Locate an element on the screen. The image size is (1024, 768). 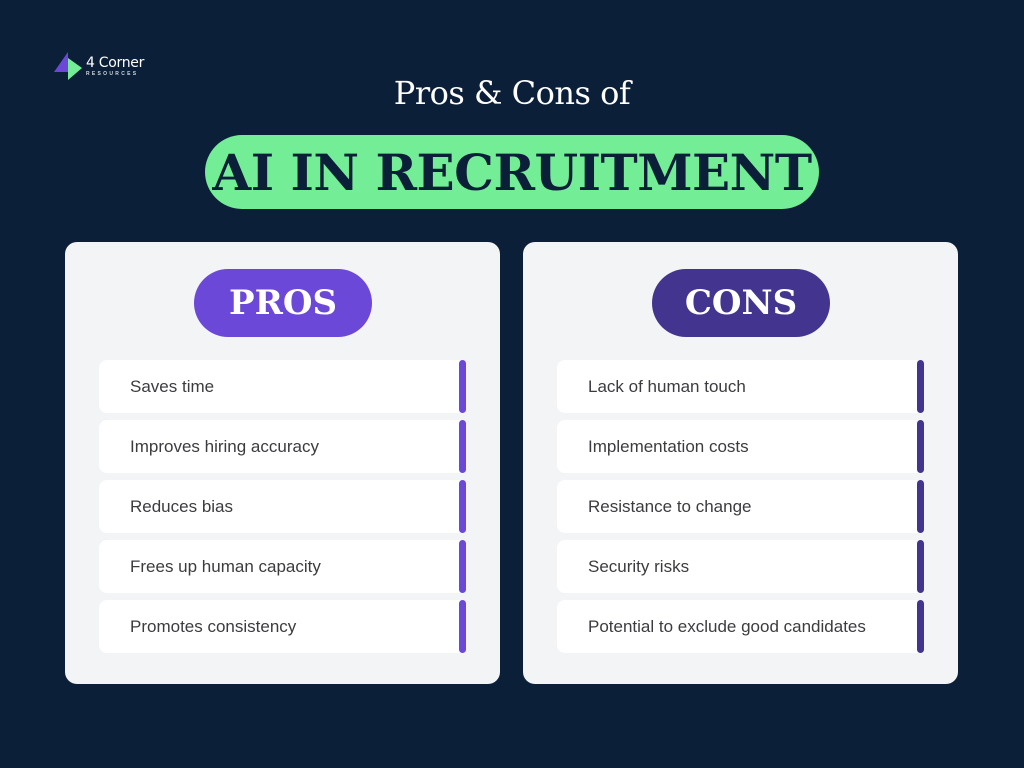
cons-badge: CONS is located at coordinates (741, 303).